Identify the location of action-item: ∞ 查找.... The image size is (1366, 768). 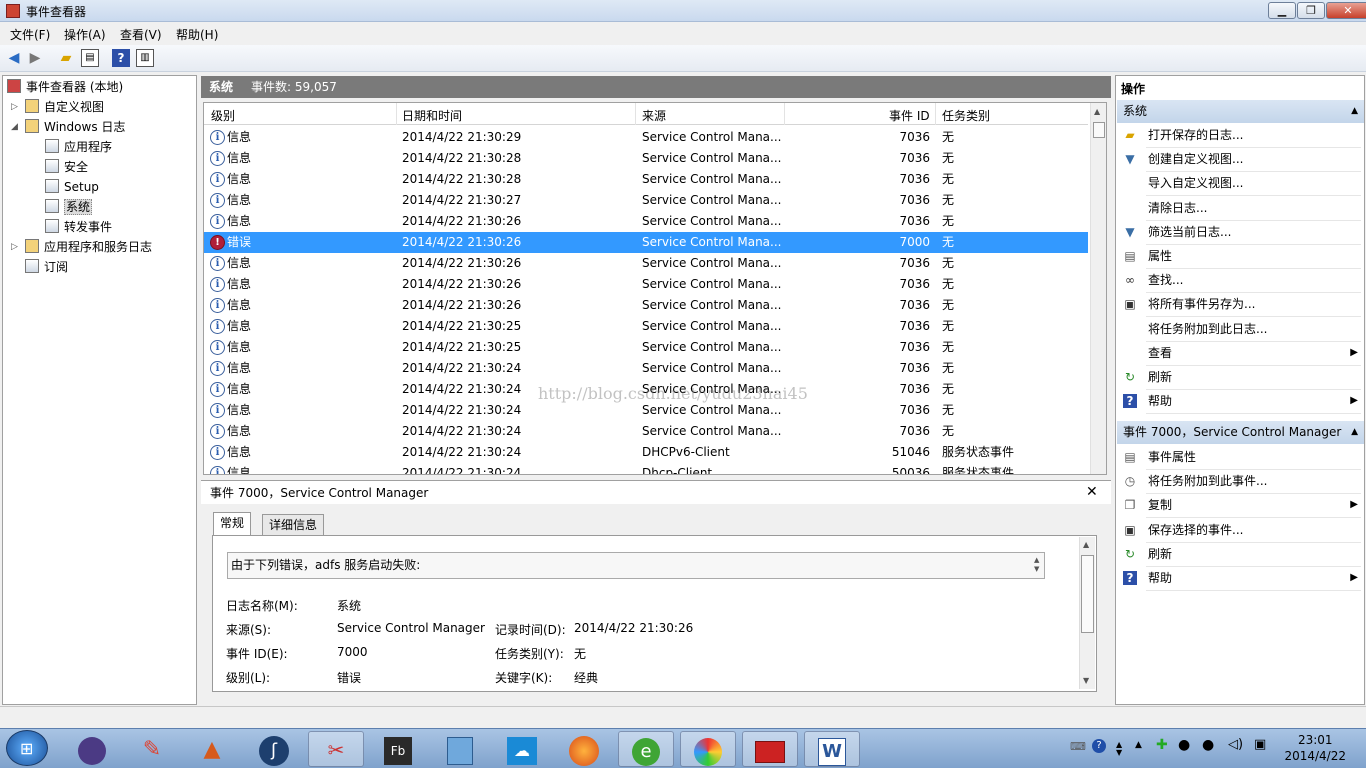
(1240, 280).